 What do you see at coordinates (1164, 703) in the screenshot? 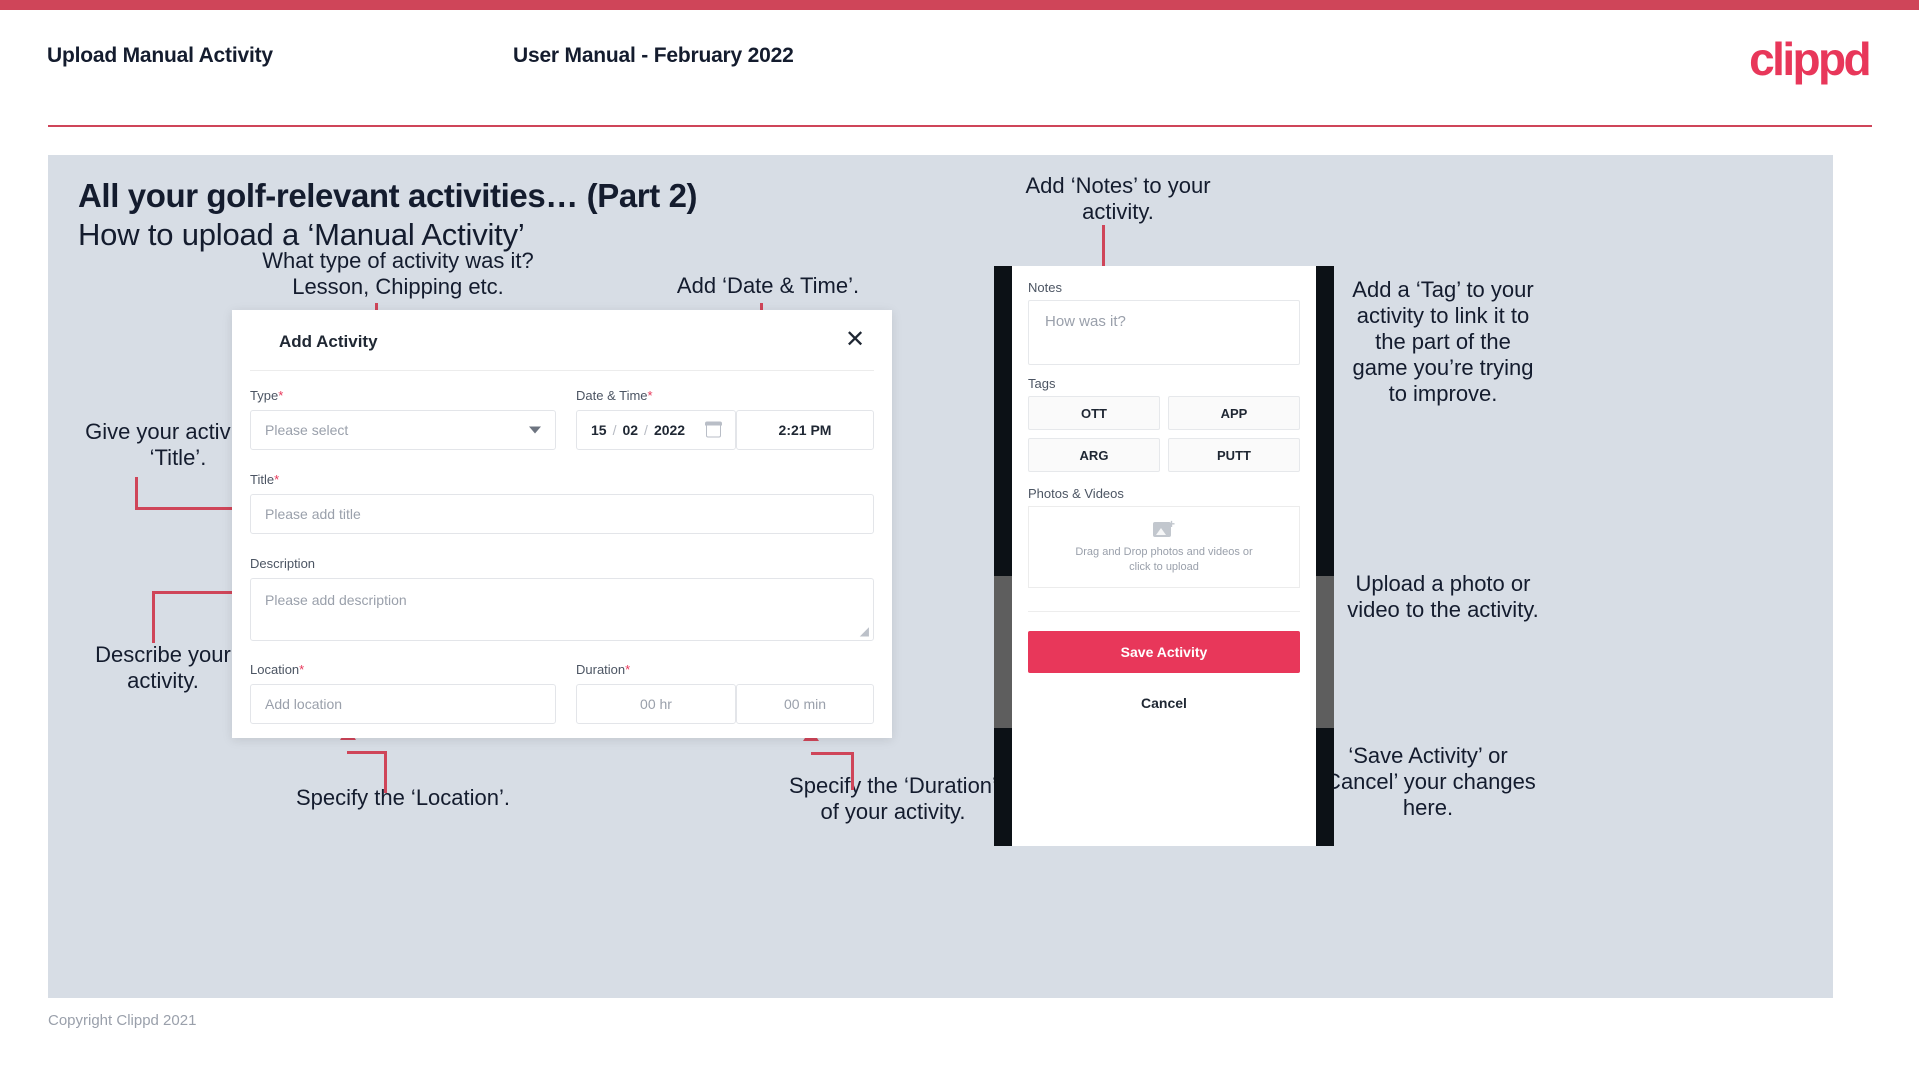
I see `cancel-button: Cancel` at bounding box center [1164, 703].